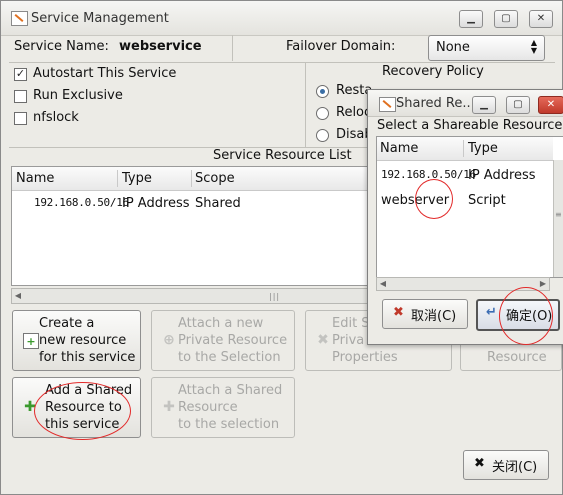 Image resolution: width=563 pixels, height=495 pixels. What do you see at coordinates (434, 316) in the screenshot?
I see `cancel-button-label: 取消(C)` at bounding box center [434, 316].